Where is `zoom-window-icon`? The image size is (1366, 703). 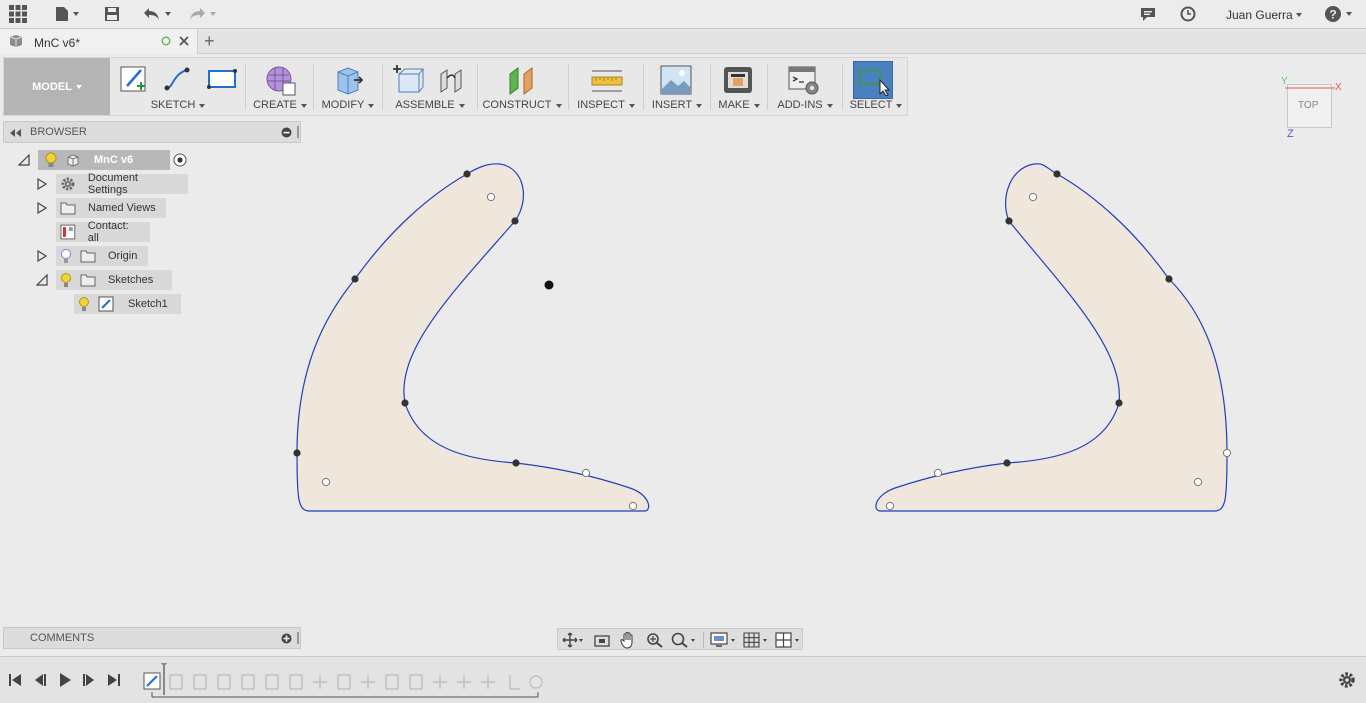
zoom-window-icon is located at coordinates (683, 640).